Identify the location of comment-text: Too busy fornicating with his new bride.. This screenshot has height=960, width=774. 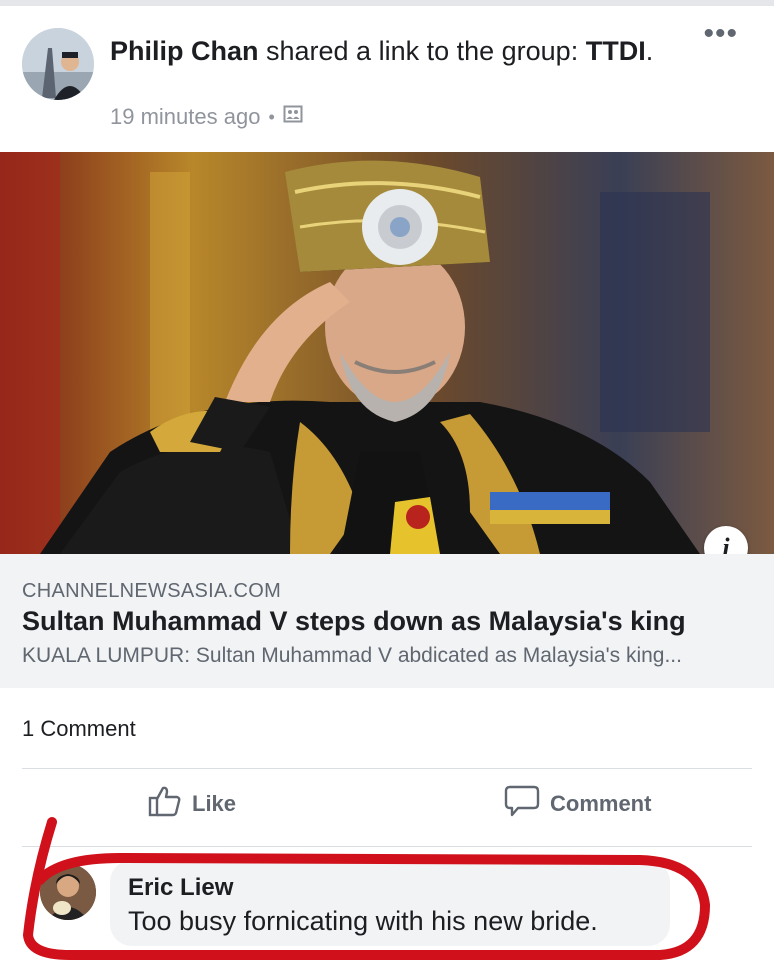
(363, 921).